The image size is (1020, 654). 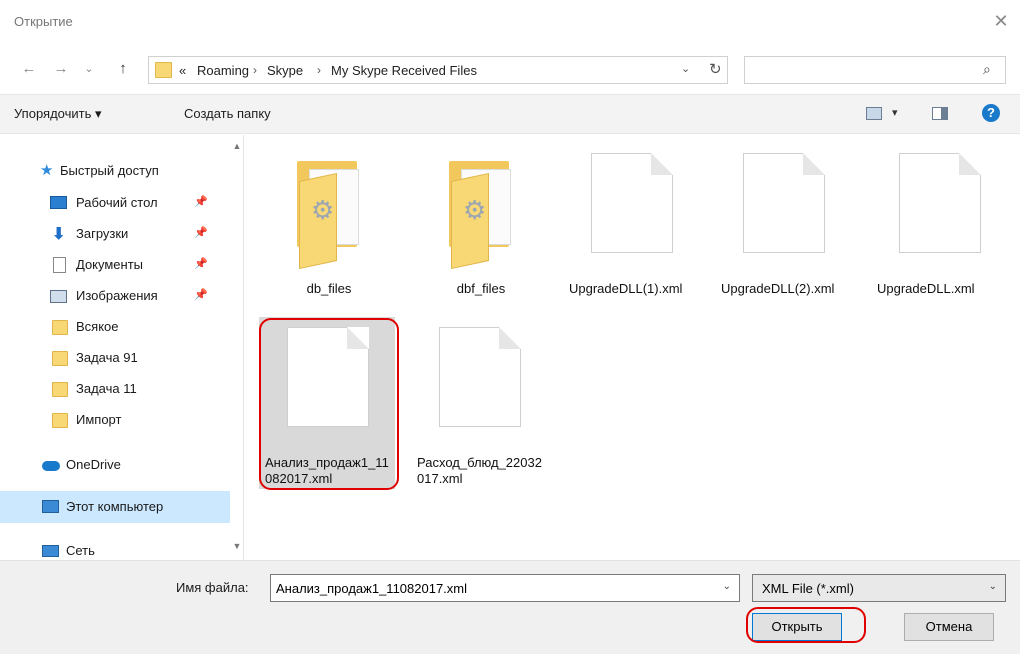 I want to click on documents-icon, so click(x=59, y=265).